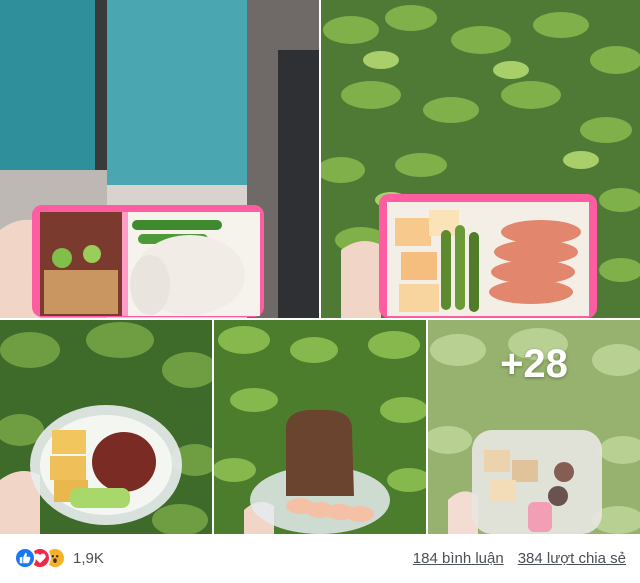 This screenshot has width=640, height=583. What do you see at coordinates (534, 427) in the screenshot?
I see `photo-more-overlay: +28` at bounding box center [534, 427].